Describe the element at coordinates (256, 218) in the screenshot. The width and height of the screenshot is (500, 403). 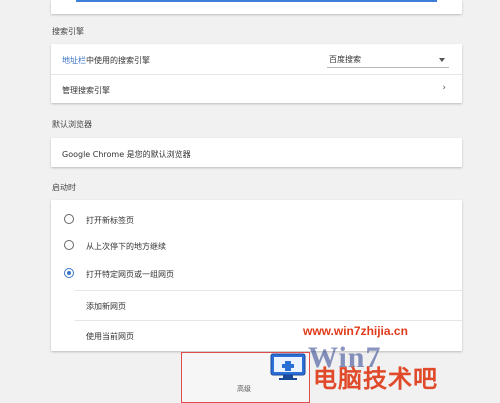
I see `startup-option-new-tab: 打开新标签页` at that location.